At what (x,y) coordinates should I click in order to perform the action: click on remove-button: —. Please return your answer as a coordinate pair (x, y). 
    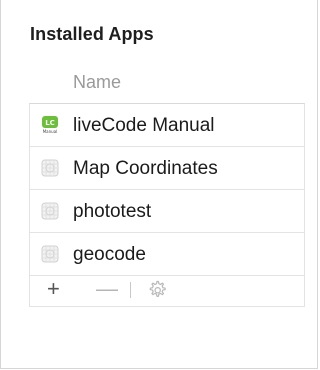
    Looking at the image, I should click on (107, 289).